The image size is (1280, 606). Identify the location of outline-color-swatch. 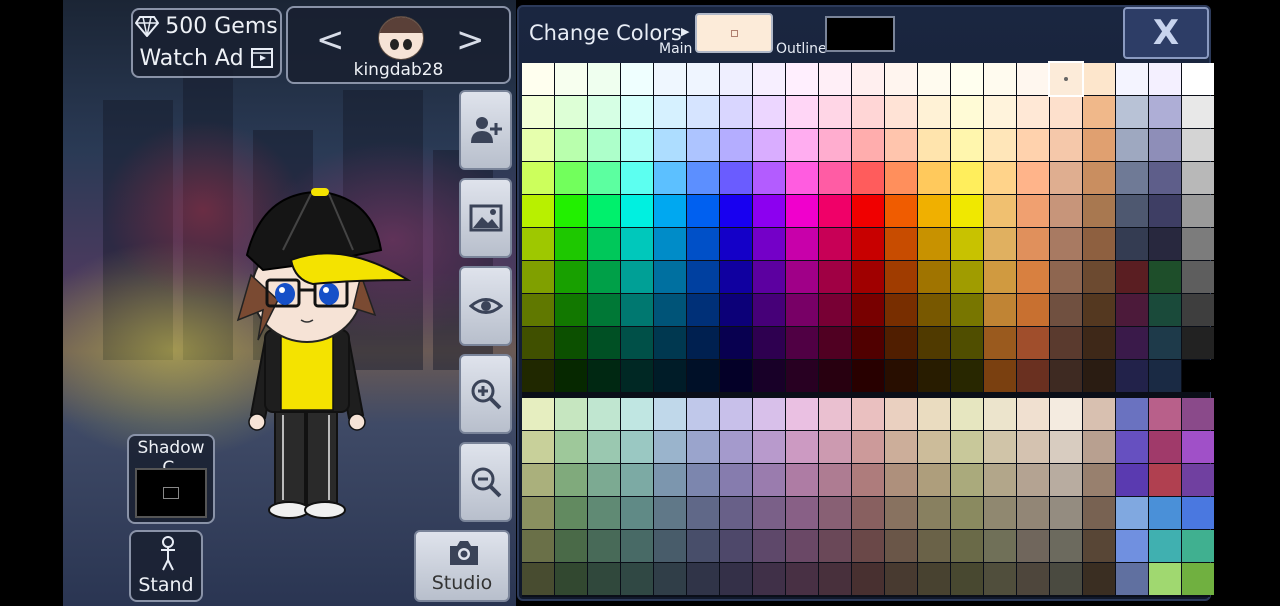
(860, 34).